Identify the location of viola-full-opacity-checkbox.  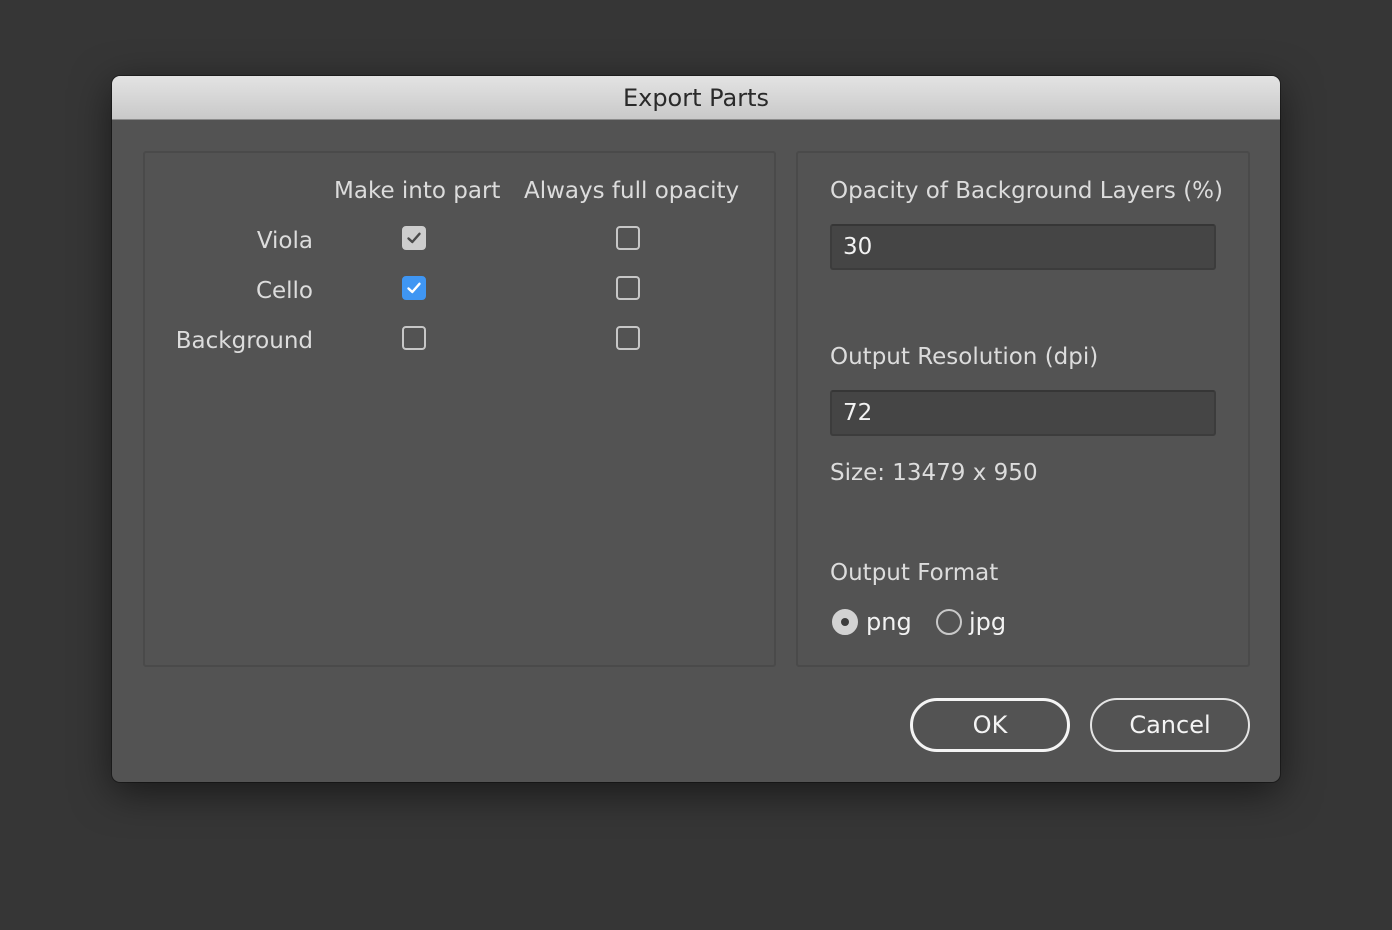
(628, 238).